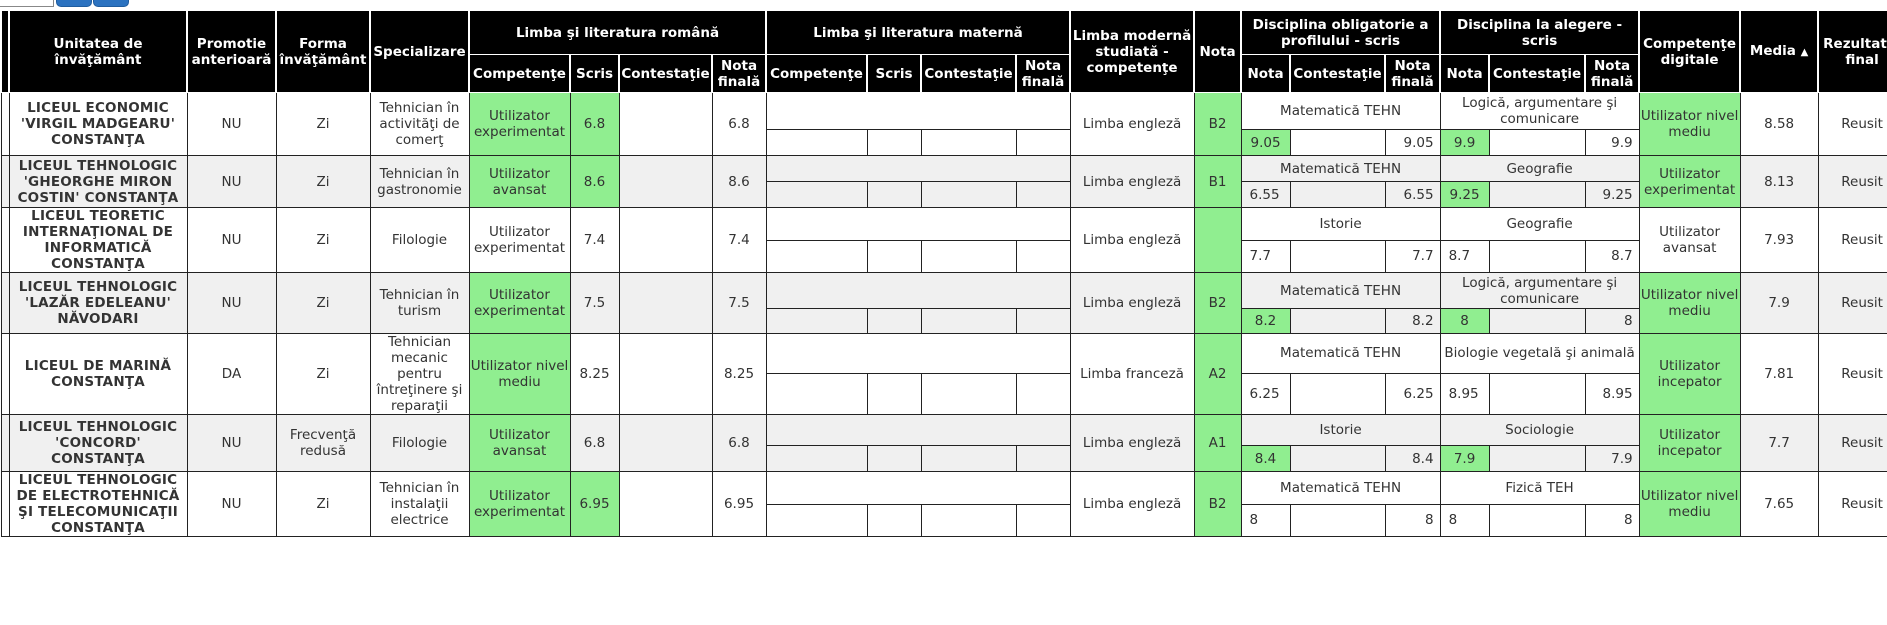  What do you see at coordinates (74, 3) in the screenshot?
I see `nav-button-prev` at bounding box center [74, 3].